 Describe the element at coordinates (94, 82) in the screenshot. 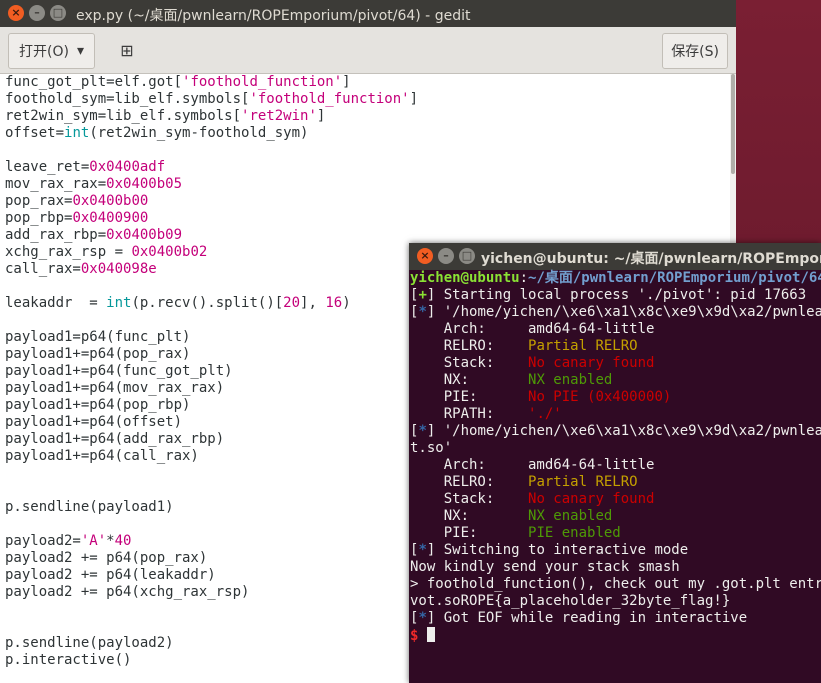

I see `text-segment: func_got_plt=elf.got[` at that location.